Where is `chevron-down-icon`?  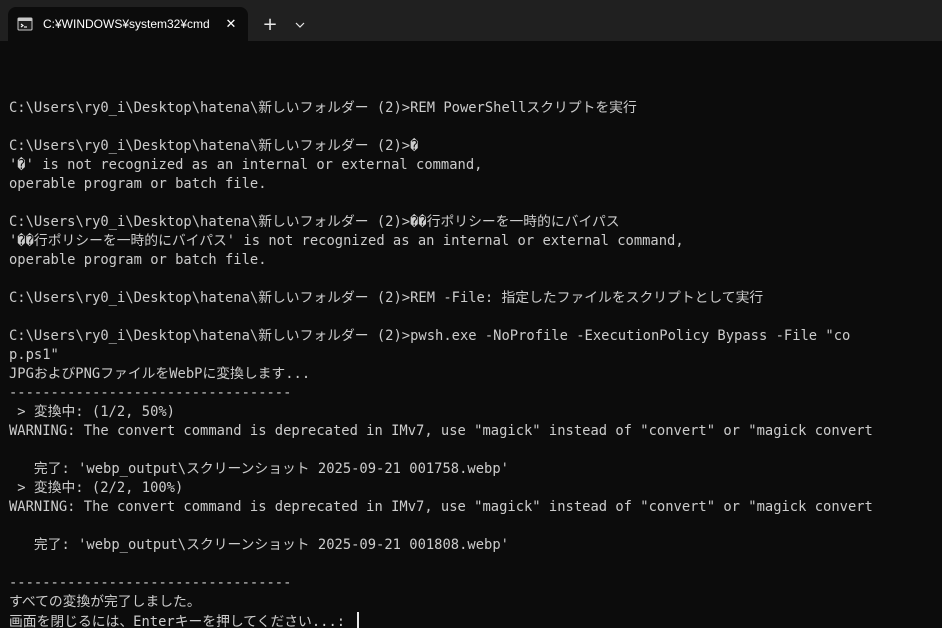
chevron-down-icon is located at coordinates (300, 24).